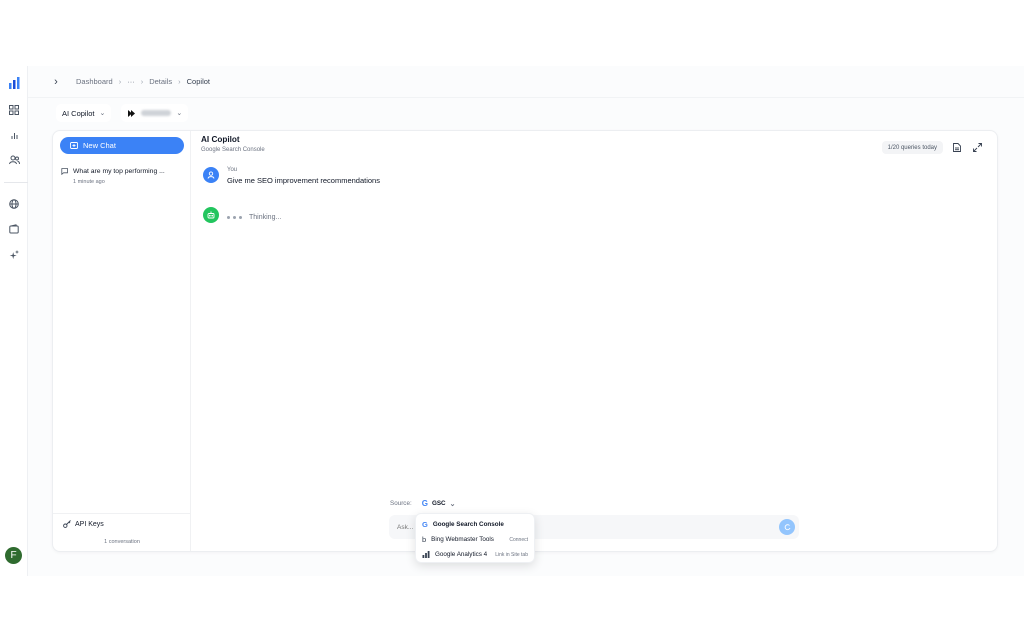 The width and height of the screenshot is (1024, 640). Describe the element at coordinates (401, 503) in the screenshot. I see `source-label: Source:` at that location.